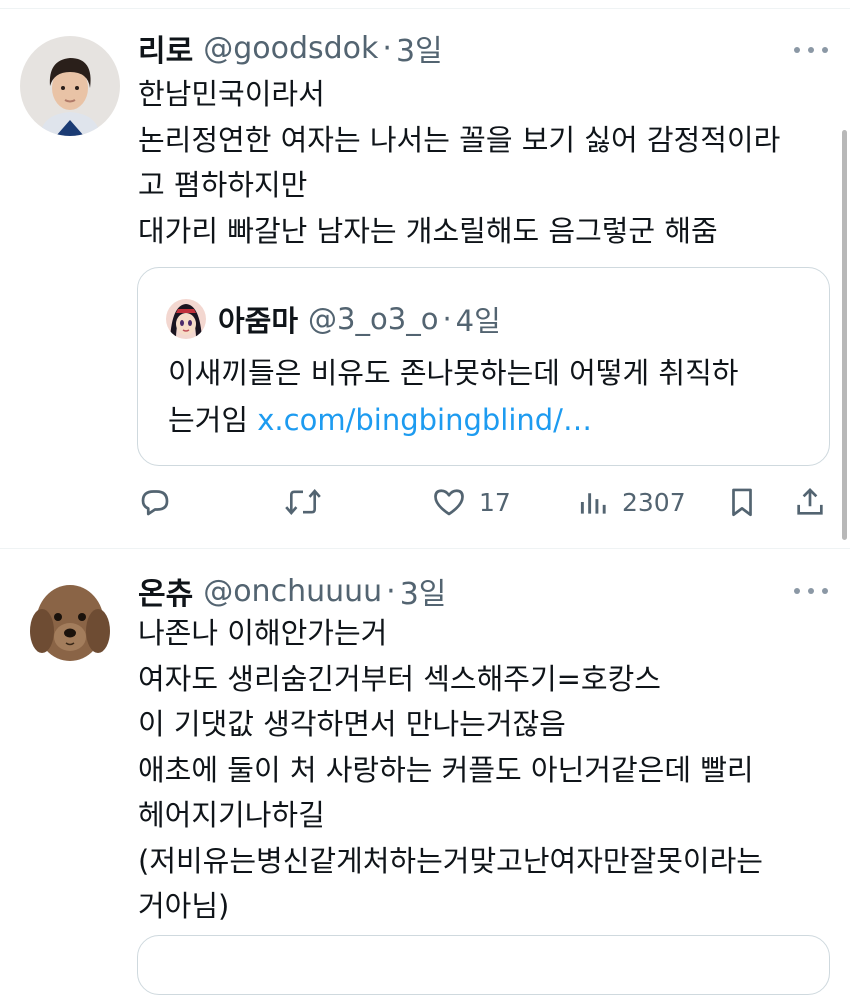 The width and height of the screenshot is (850, 995). I want to click on views-count: 2307, so click(654, 502).